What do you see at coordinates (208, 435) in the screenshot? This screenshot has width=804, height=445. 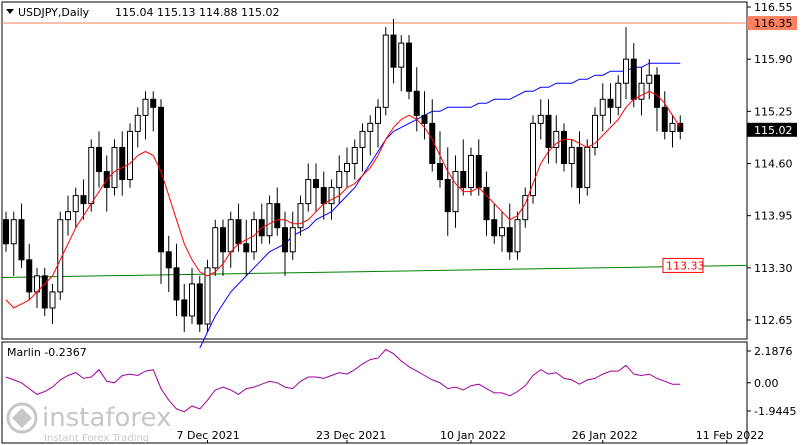 I see `date-tick-label: 7 Dec 2021` at bounding box center [208, 435].